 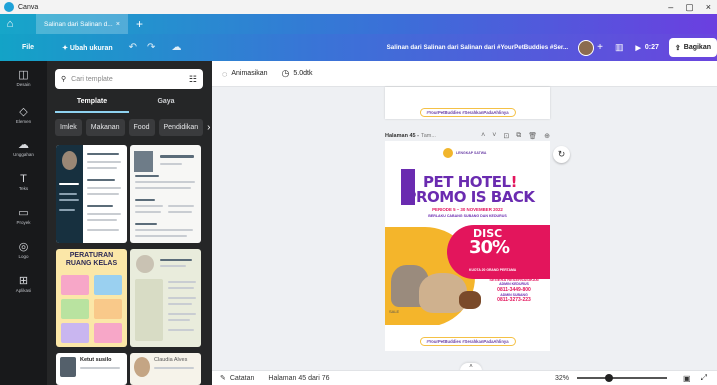 What do you see at coordinates (687, 378) in the screenshot?
I see `grid-view-icon: ▣` at bounding box center [687, 378].